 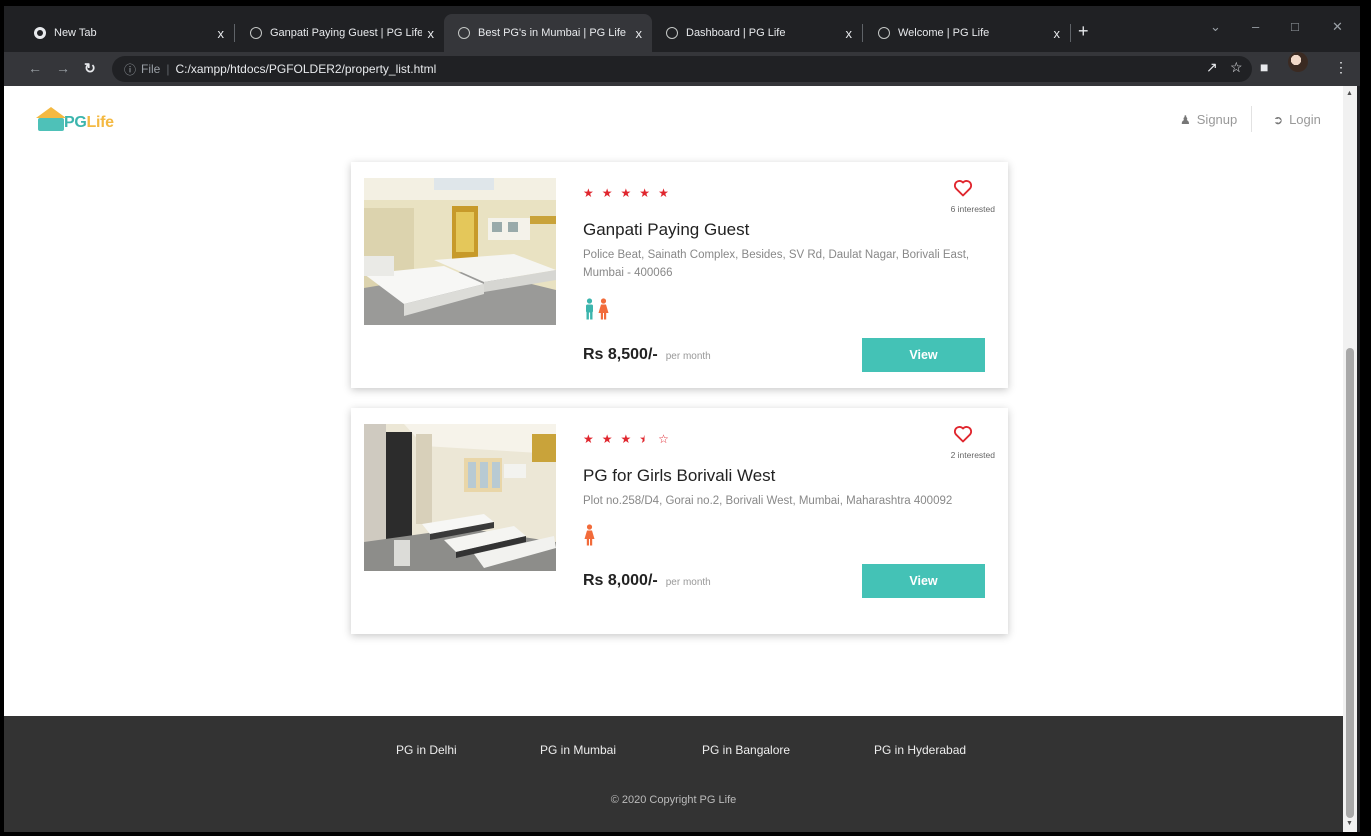 I want to click on scrollbar-thumb, so click(x=1350, y=583).